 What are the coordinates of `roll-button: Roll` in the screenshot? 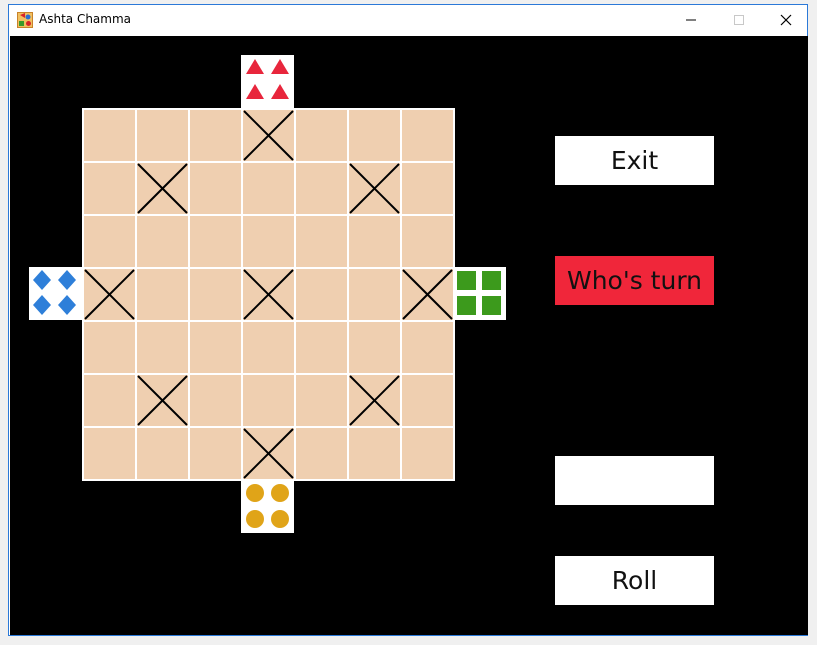 It's located at (634, 580).